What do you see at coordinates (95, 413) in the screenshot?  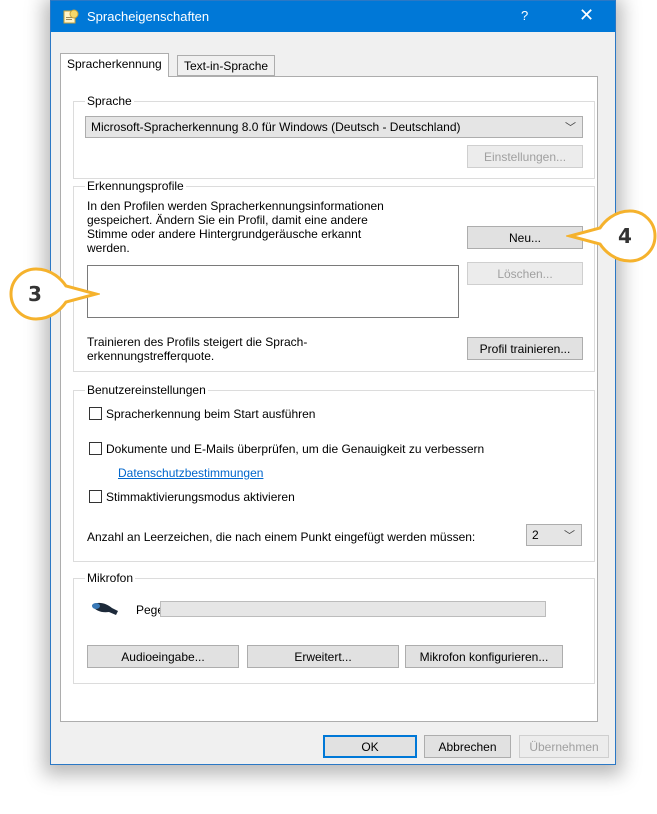 I see `run-at-startup-checkbox` at bounding box center [95, 413].